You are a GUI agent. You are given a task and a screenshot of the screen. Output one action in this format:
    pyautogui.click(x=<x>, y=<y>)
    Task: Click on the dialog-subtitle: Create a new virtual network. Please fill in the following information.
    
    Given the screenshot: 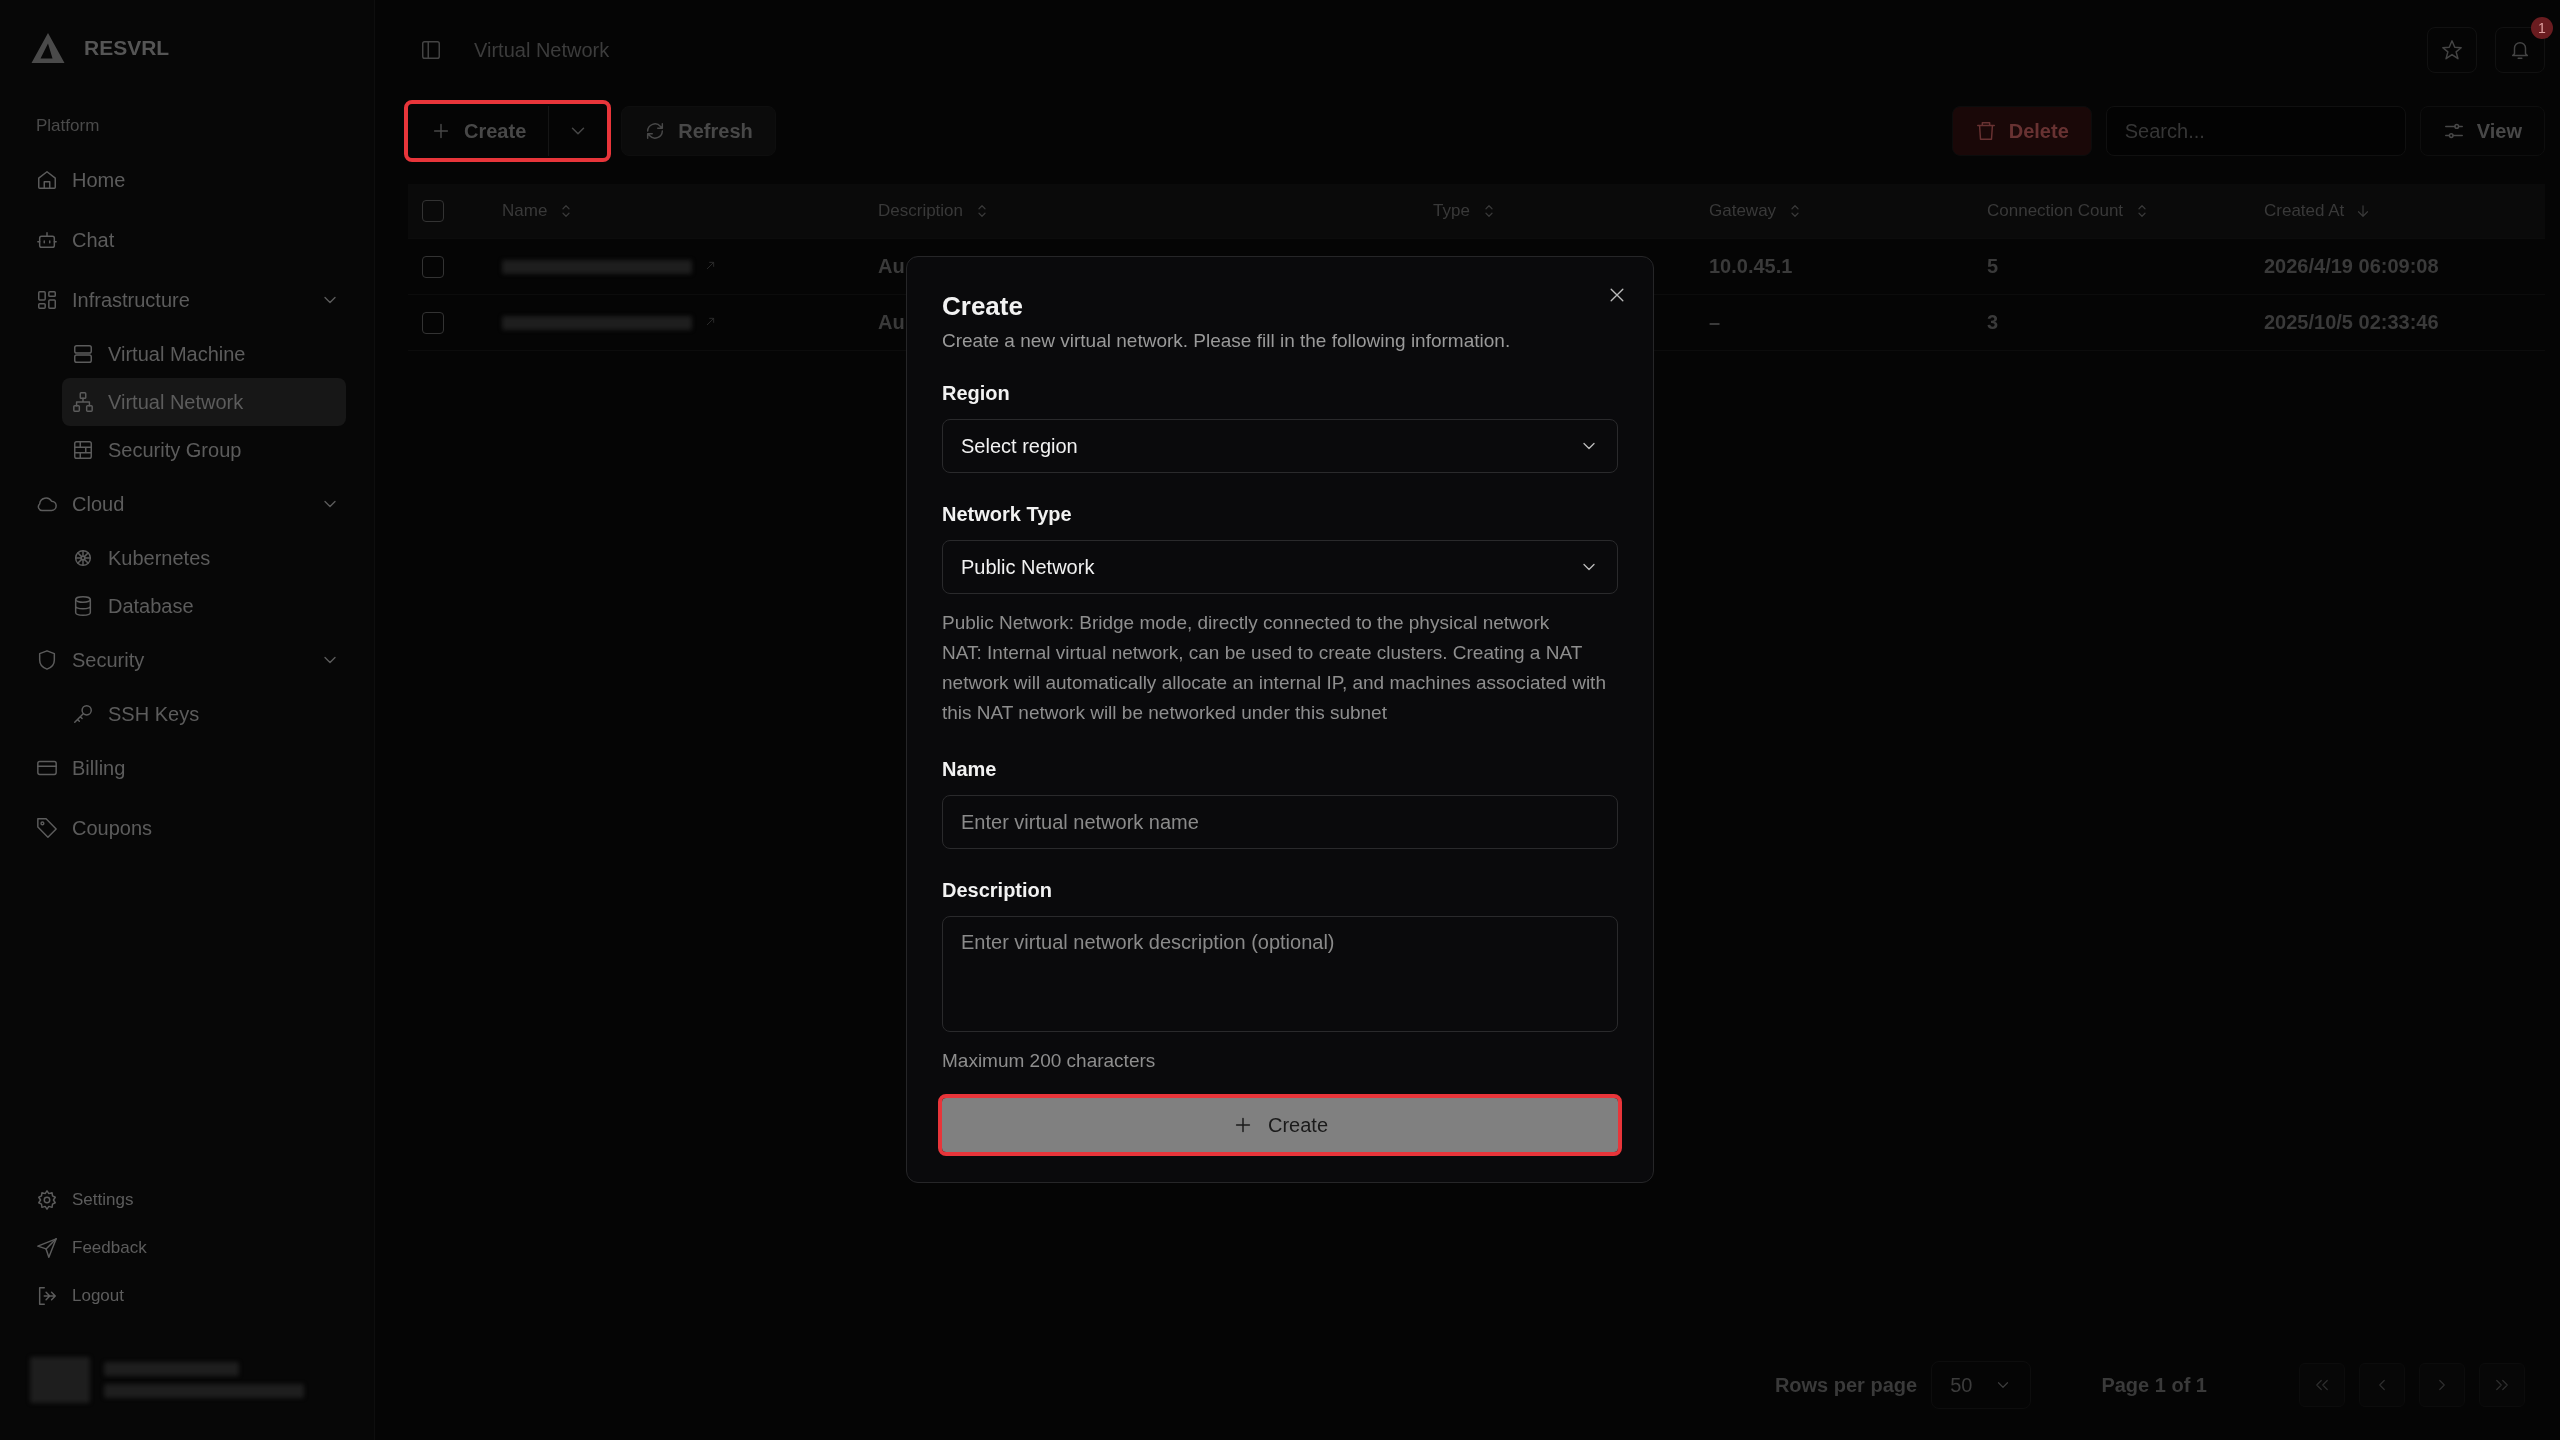 What is the action you would take?
    pyautogui.click(x=1227, y=341)
    